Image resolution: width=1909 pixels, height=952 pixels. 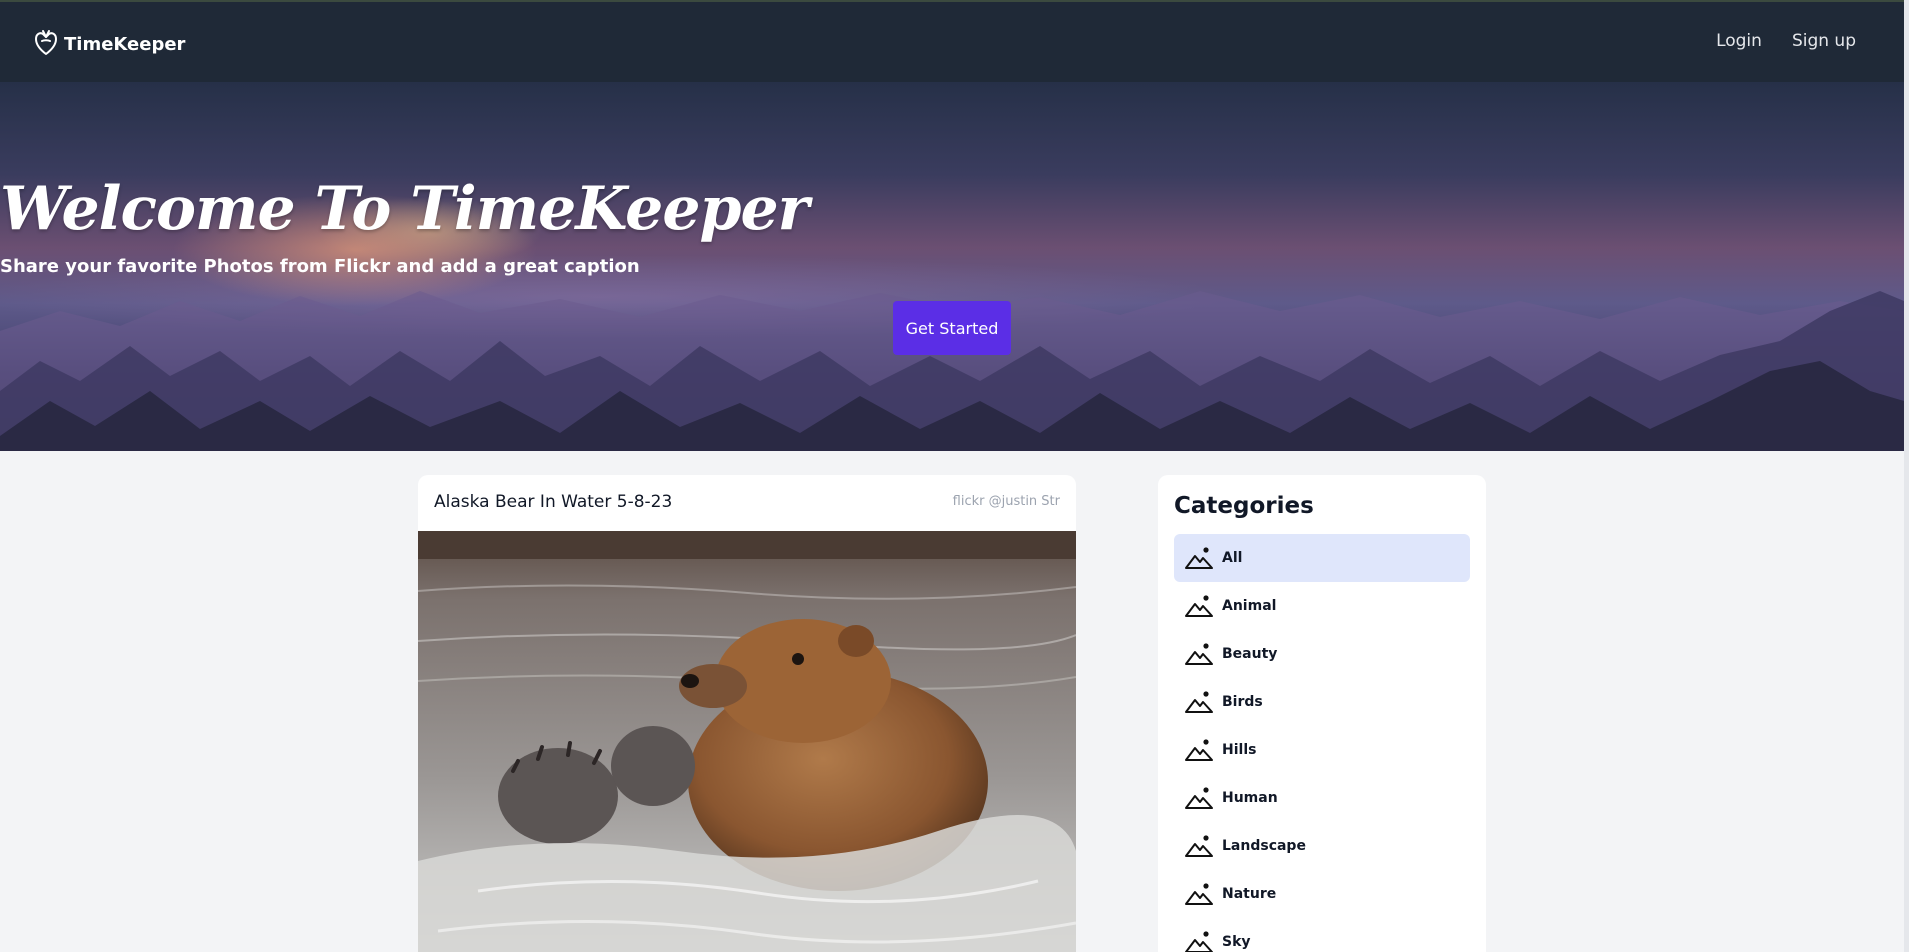 What do you see at coordinates (1322, 846) in the screenshot?
I see `category-item-landscape: Landscape` at bounding box center [1322, 846].